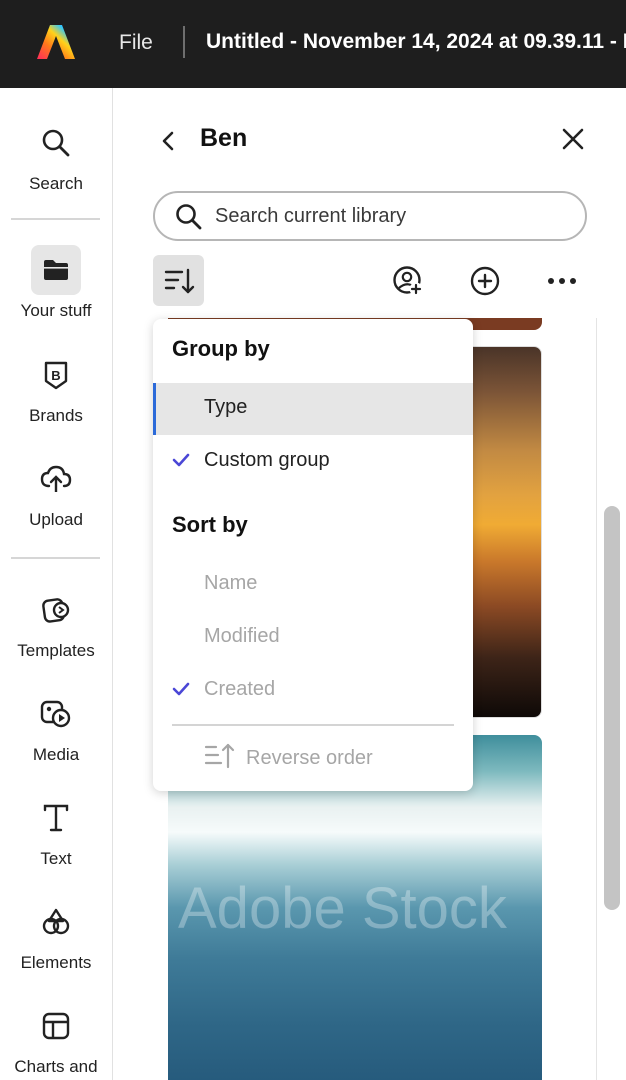  I want to click on rail-item-text: Text, so click(56, 831).